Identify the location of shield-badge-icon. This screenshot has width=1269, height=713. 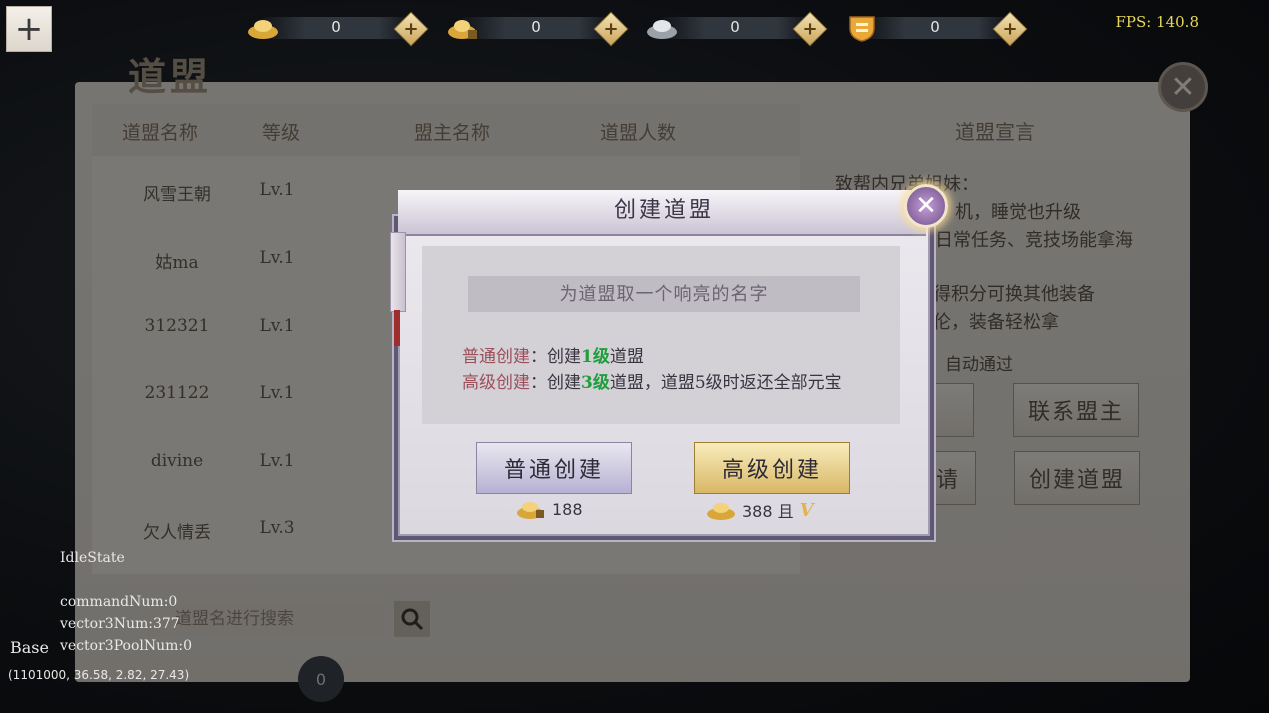
(862, 29).